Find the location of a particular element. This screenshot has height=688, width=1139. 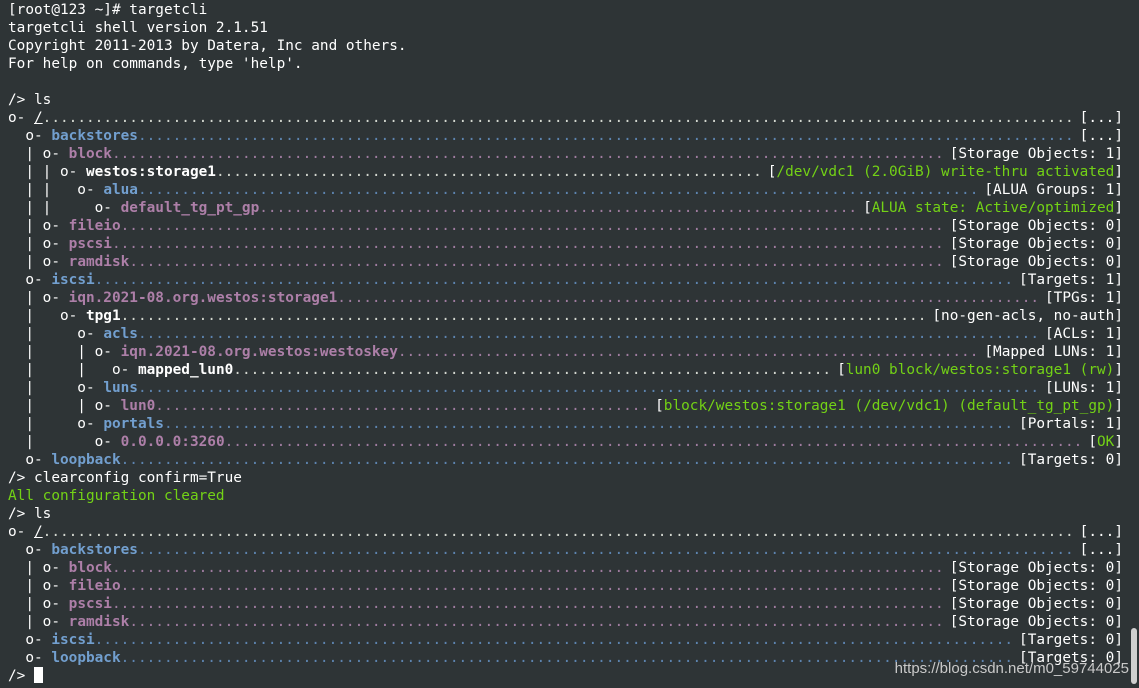

header-line: targetcli shell version 2.1.51 is located at coordinates (138, 28).